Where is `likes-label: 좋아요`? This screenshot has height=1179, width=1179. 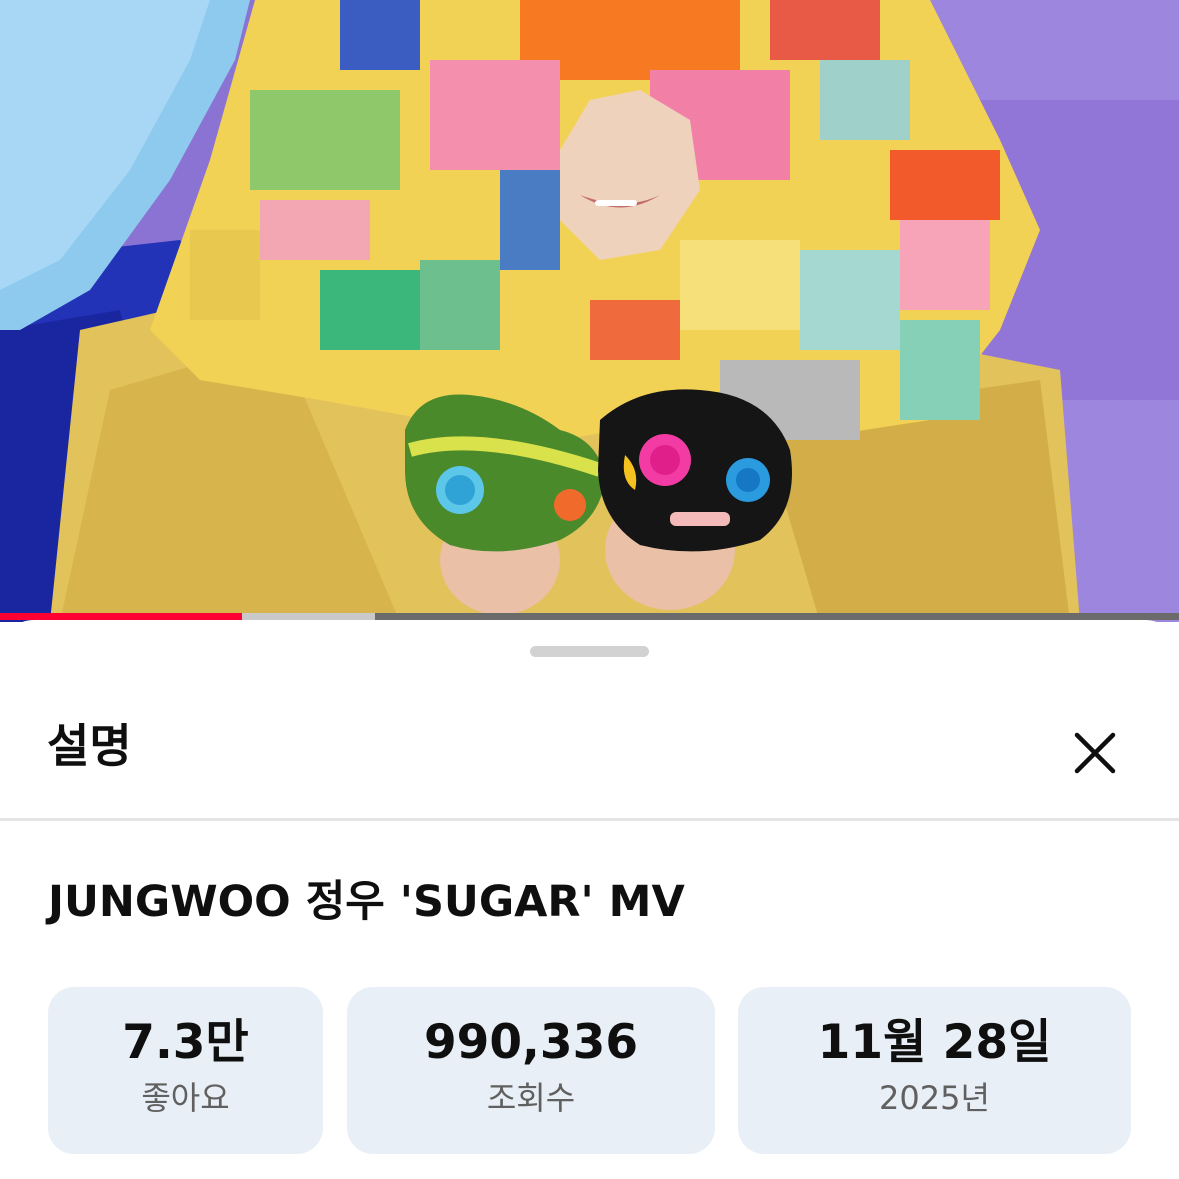
likes-label: 좋아요 is located at coordinates (185, 1098).